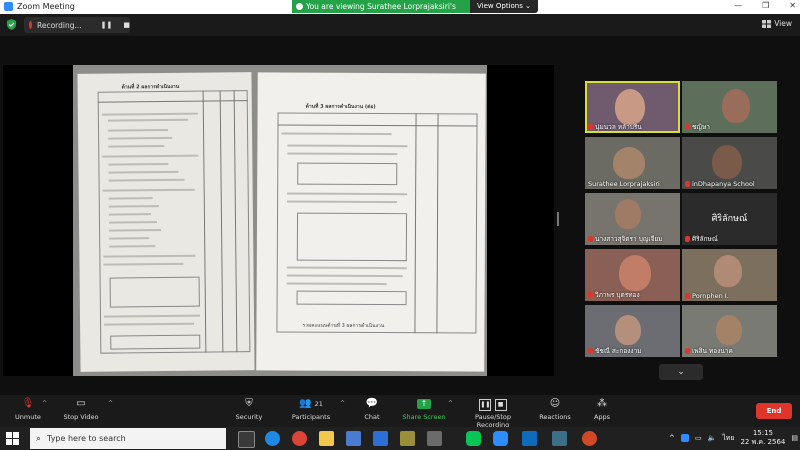 Image resolution: width=800 pixels, height=450 pixels. Describe the element at coordinates (28, 403) in the screenshot. I see `muted-microphone-icon: 🎙` at that location.